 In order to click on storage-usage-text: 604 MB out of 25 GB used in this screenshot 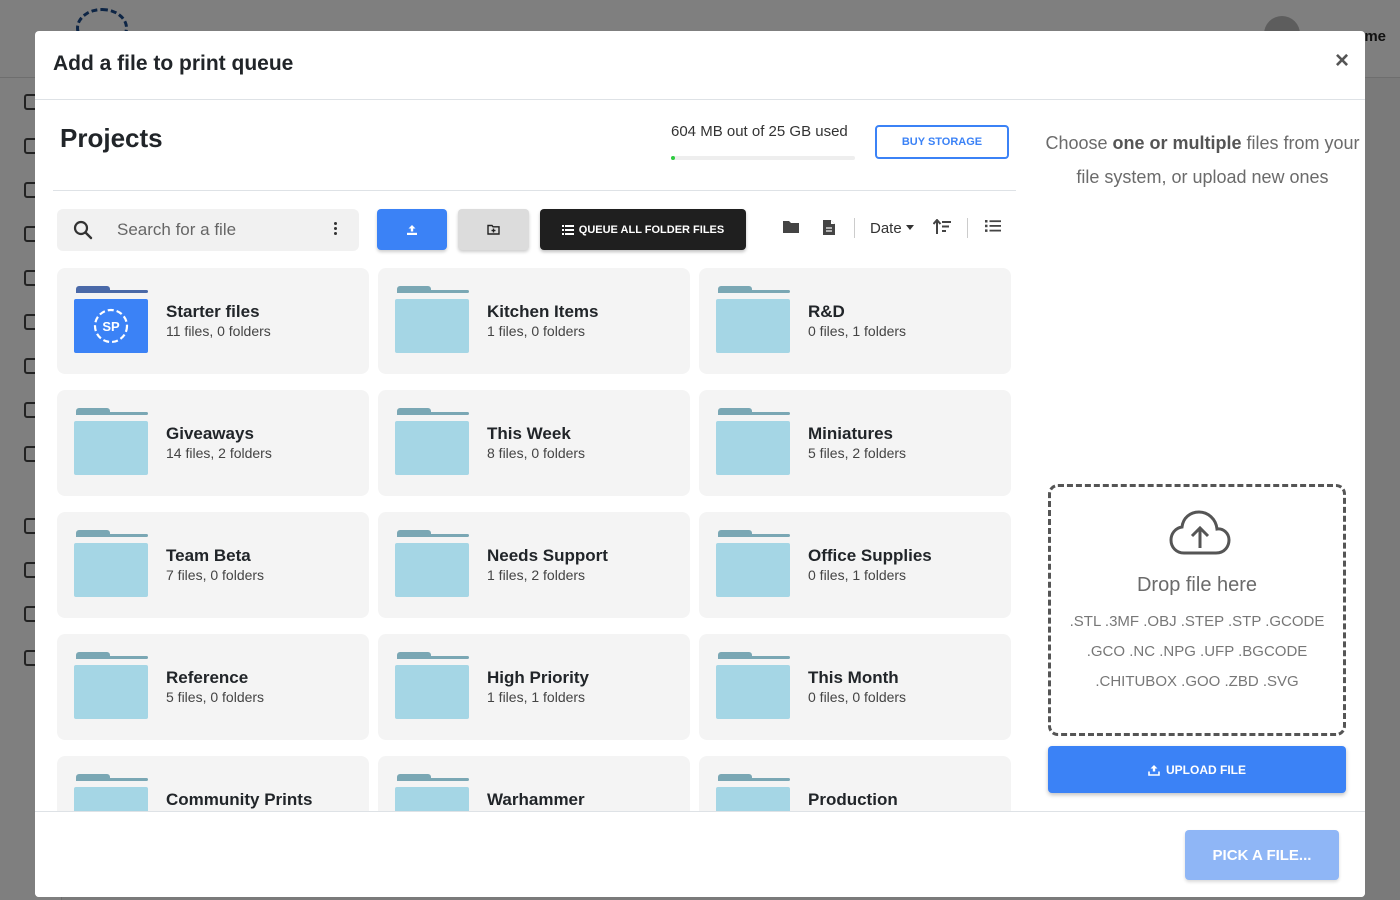, I will do `click(759, 131)`.